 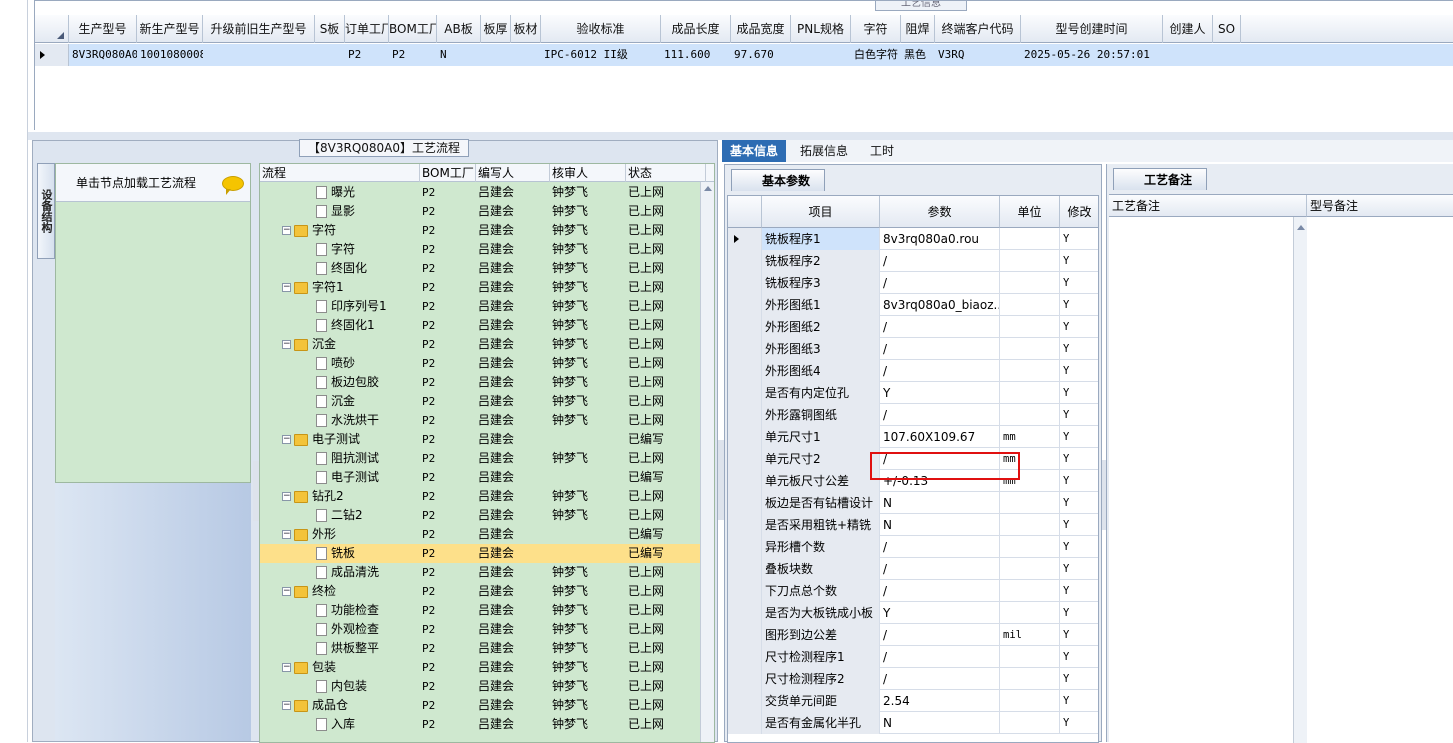 What do you see at coordinates (940, 239) in the screenshot?
I see `params-cell-value: 8v3rq080a0.rou` at bounding box center [940, 239].